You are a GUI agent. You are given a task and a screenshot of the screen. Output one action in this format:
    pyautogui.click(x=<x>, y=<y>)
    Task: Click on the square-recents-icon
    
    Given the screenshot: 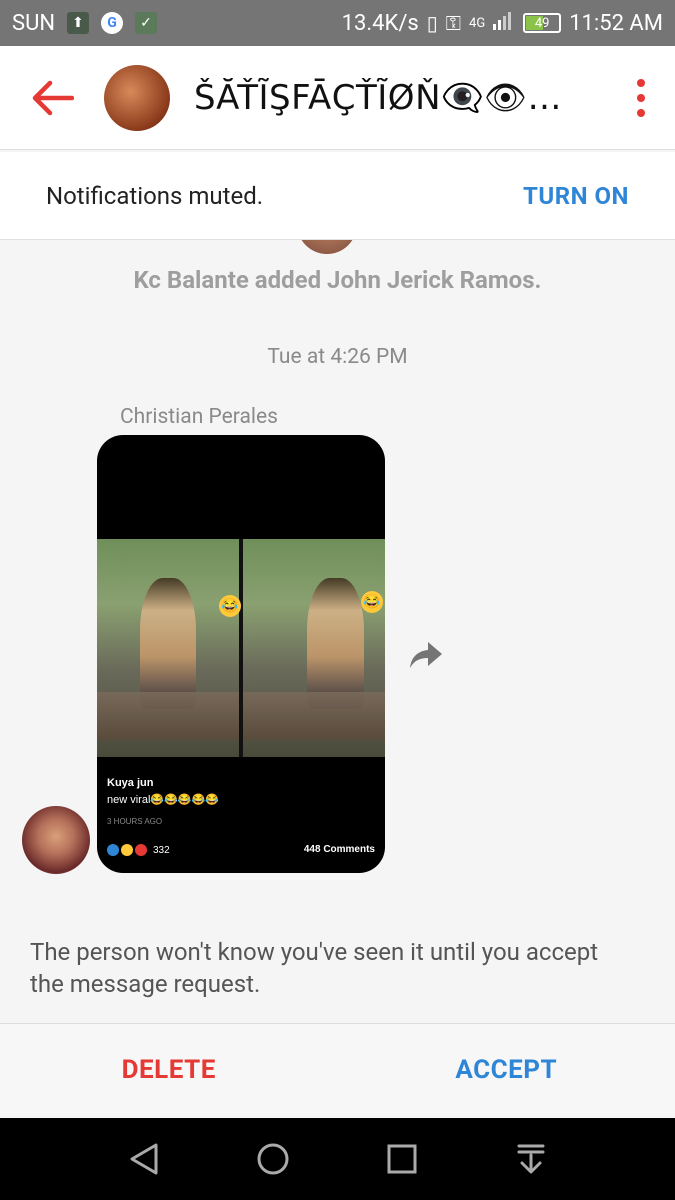 What is the action you would take?
    pyautogui.click(x=402, y=1159)
    